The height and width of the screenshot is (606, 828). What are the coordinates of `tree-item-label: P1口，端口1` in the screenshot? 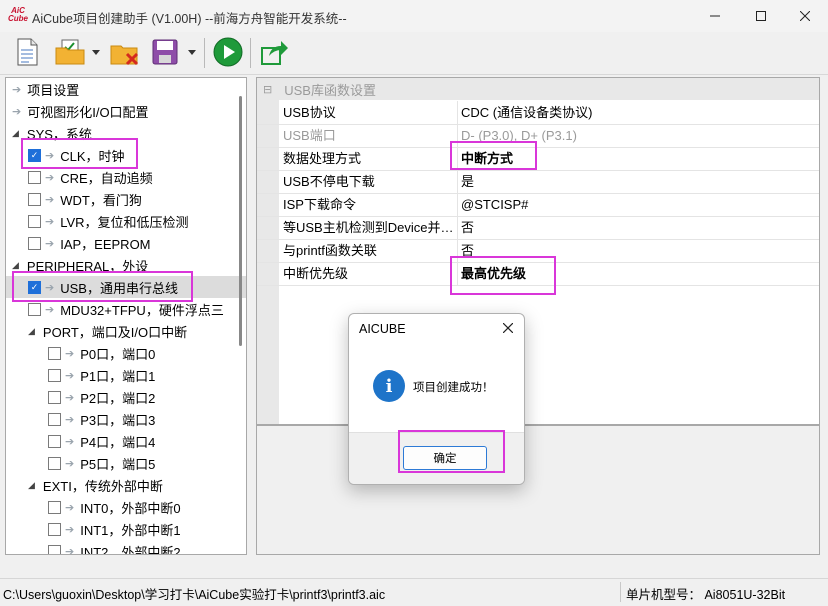 It's located at (118, 376).